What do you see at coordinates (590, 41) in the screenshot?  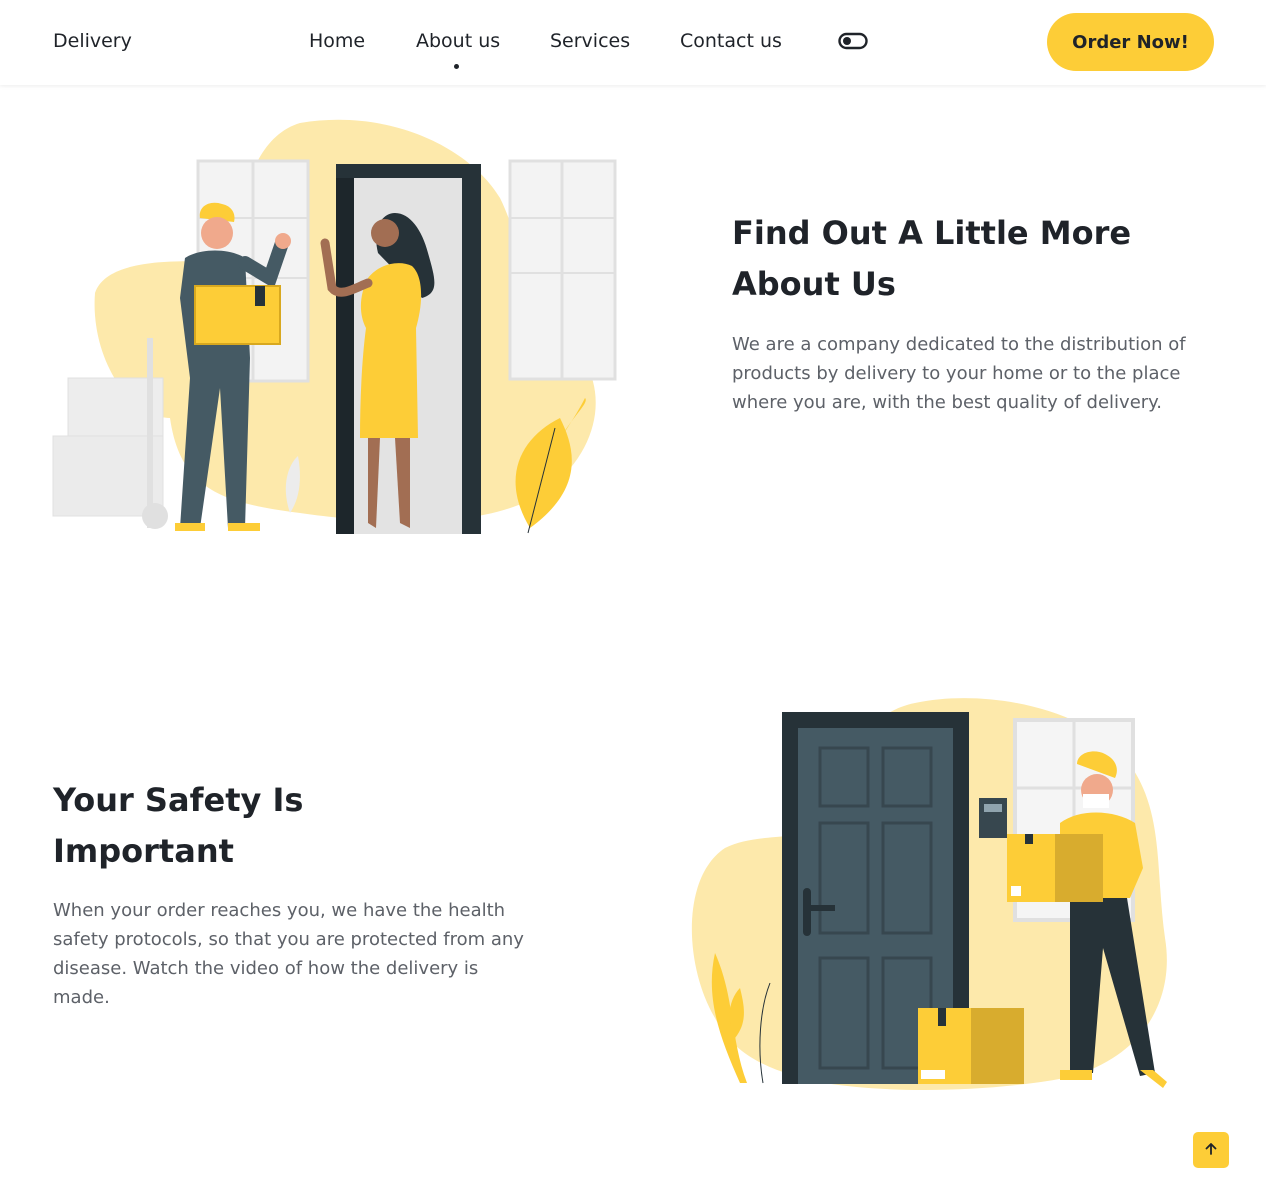 I see `nav-link-services: Services` at bounding box center [590, 41].